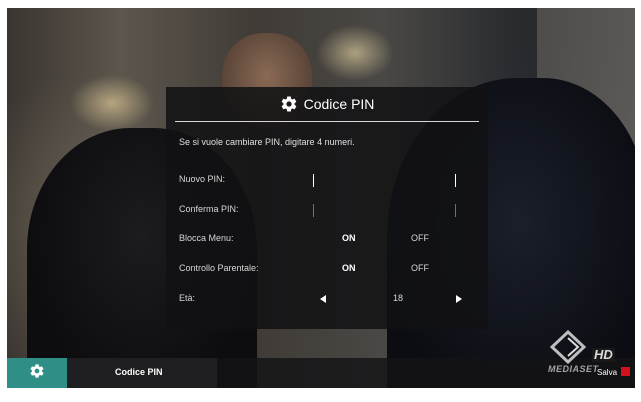 This screenshot has width=641, height=402. What do you see at coordinates (187, 298) in the screenshot?
I see `age-label: Età:` at bounding box center [187, 298].